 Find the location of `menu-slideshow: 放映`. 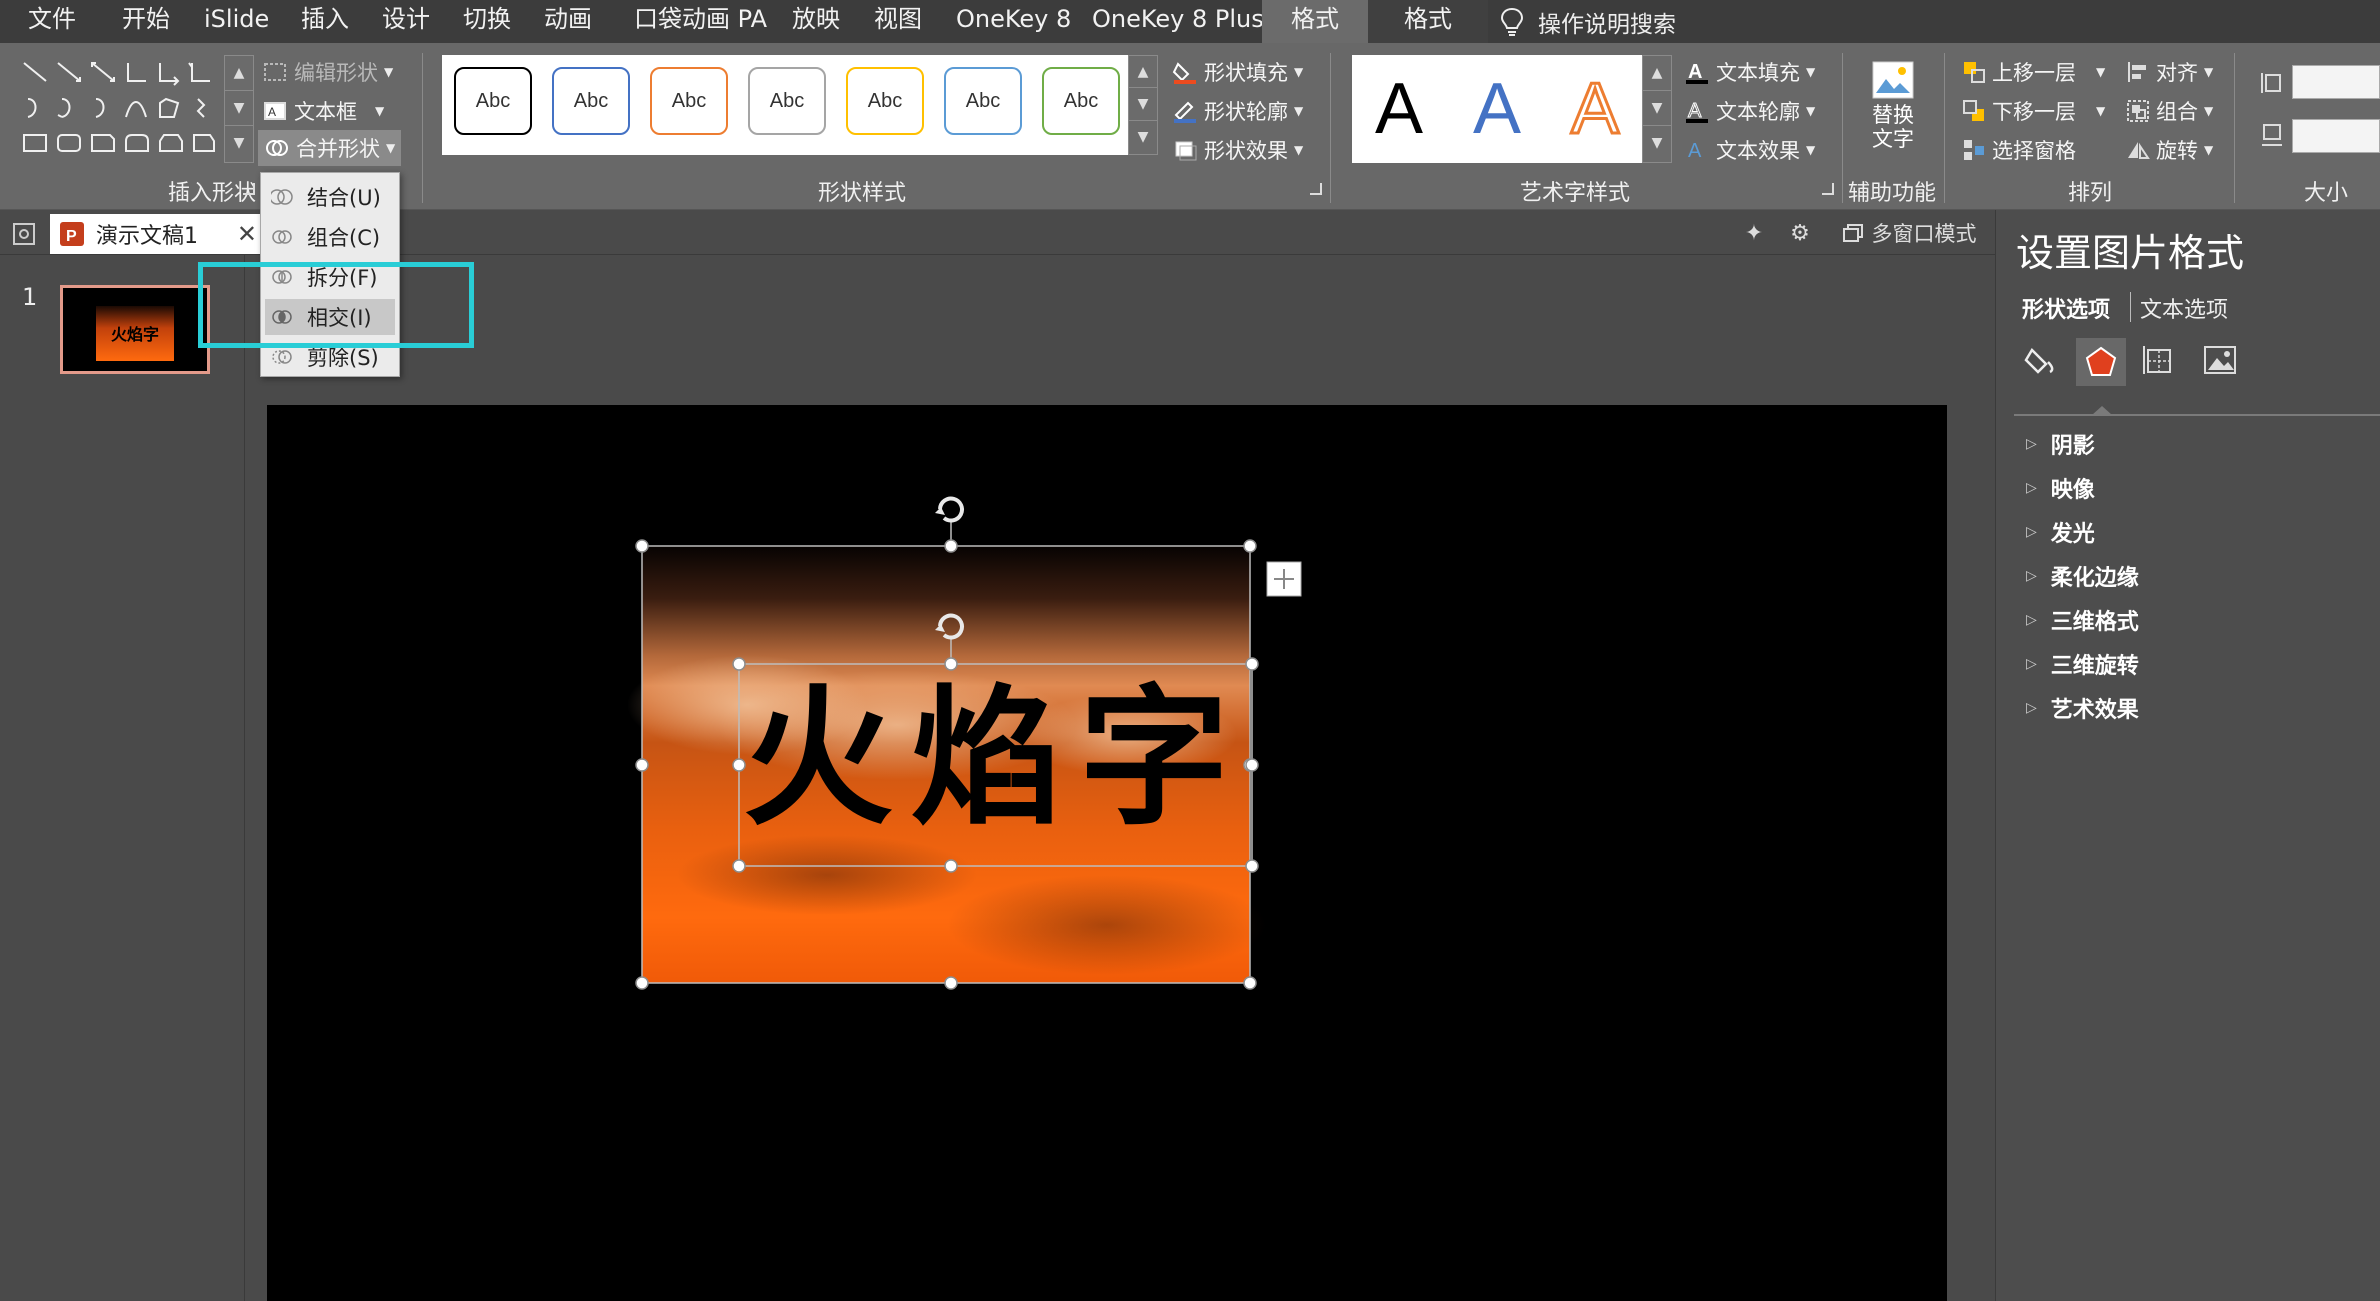

menu-slideshow: 放映 is located at coordinates (816, 21).